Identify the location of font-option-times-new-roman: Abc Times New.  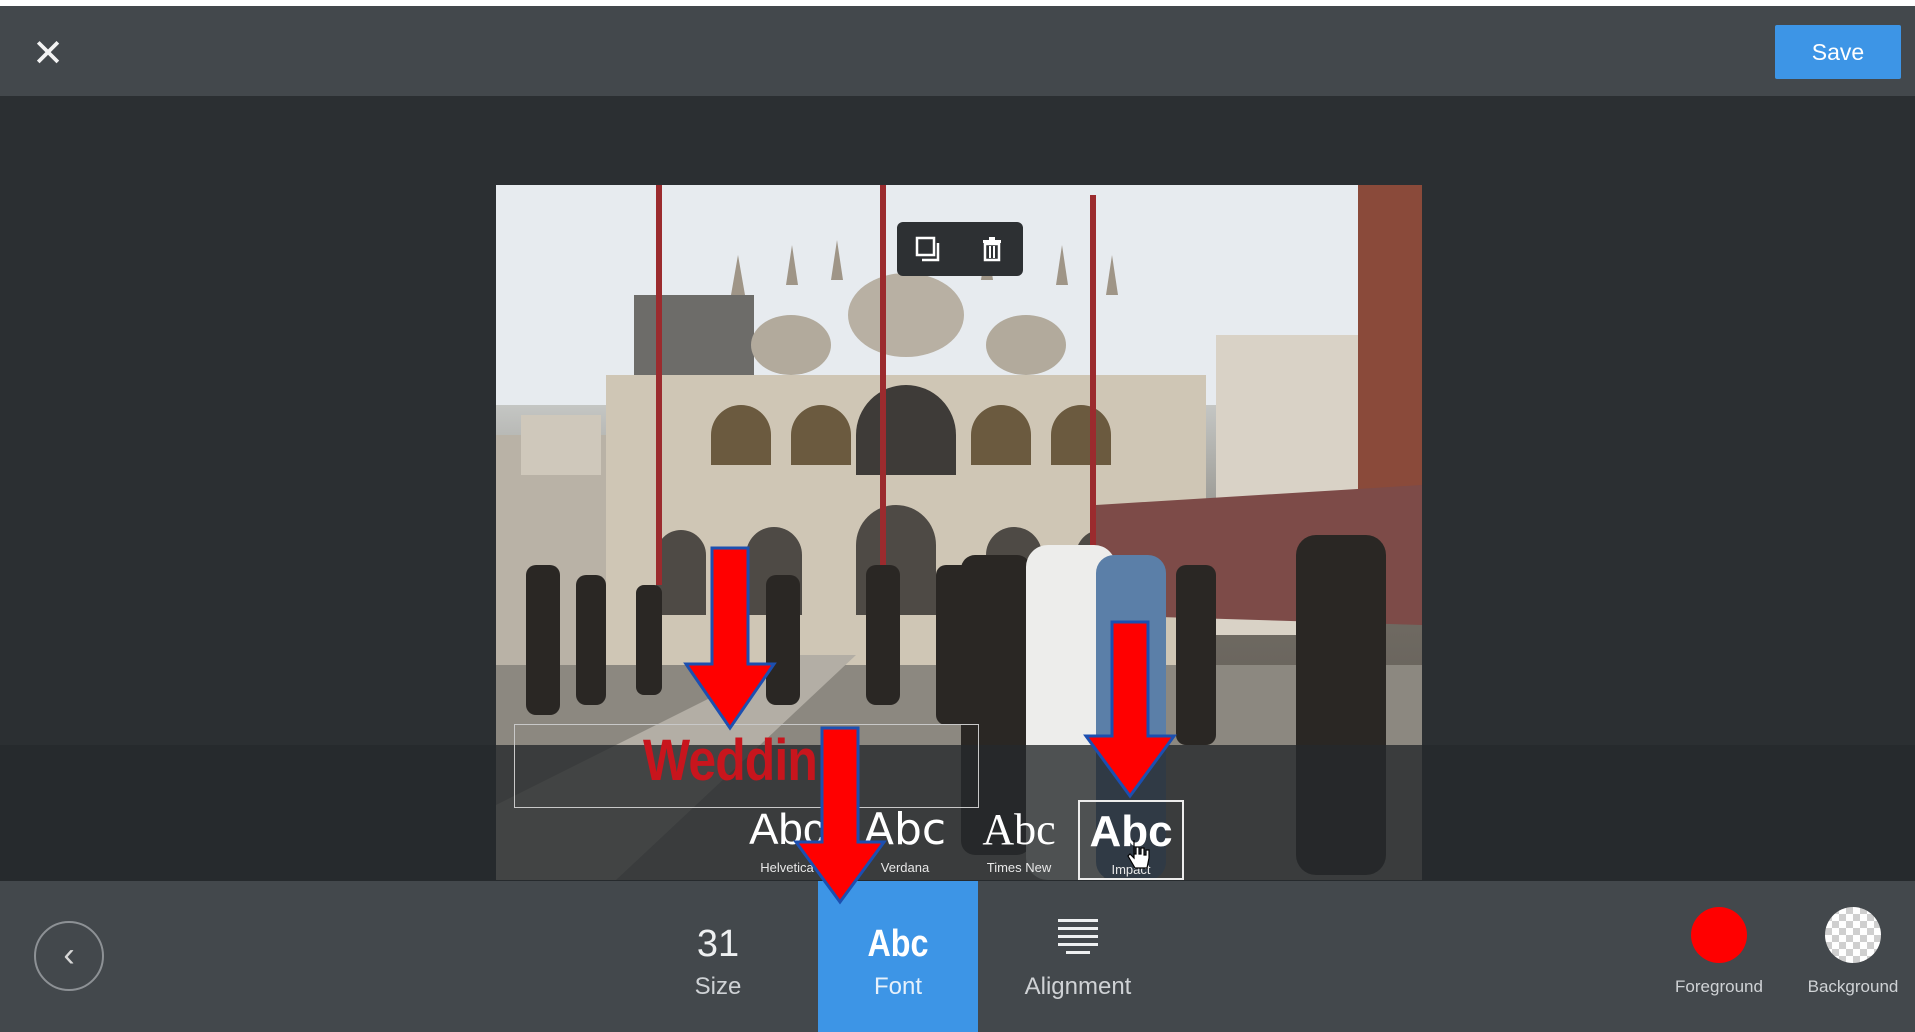
(1019, 840).